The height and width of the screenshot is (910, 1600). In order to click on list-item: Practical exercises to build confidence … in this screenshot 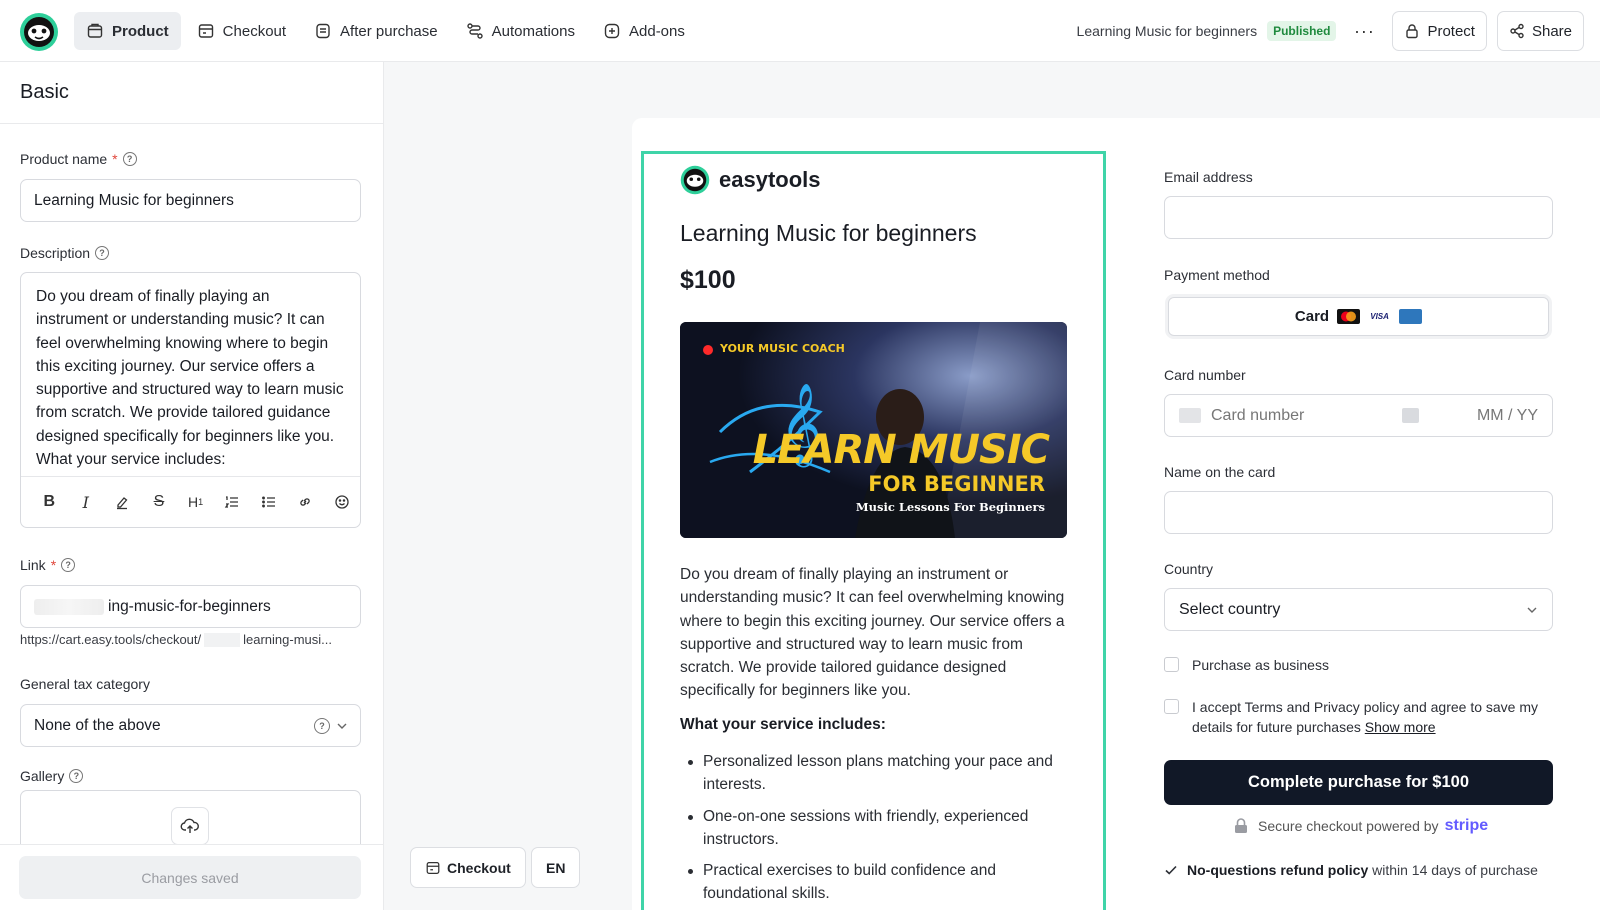, I will do `click(880, 882)`.